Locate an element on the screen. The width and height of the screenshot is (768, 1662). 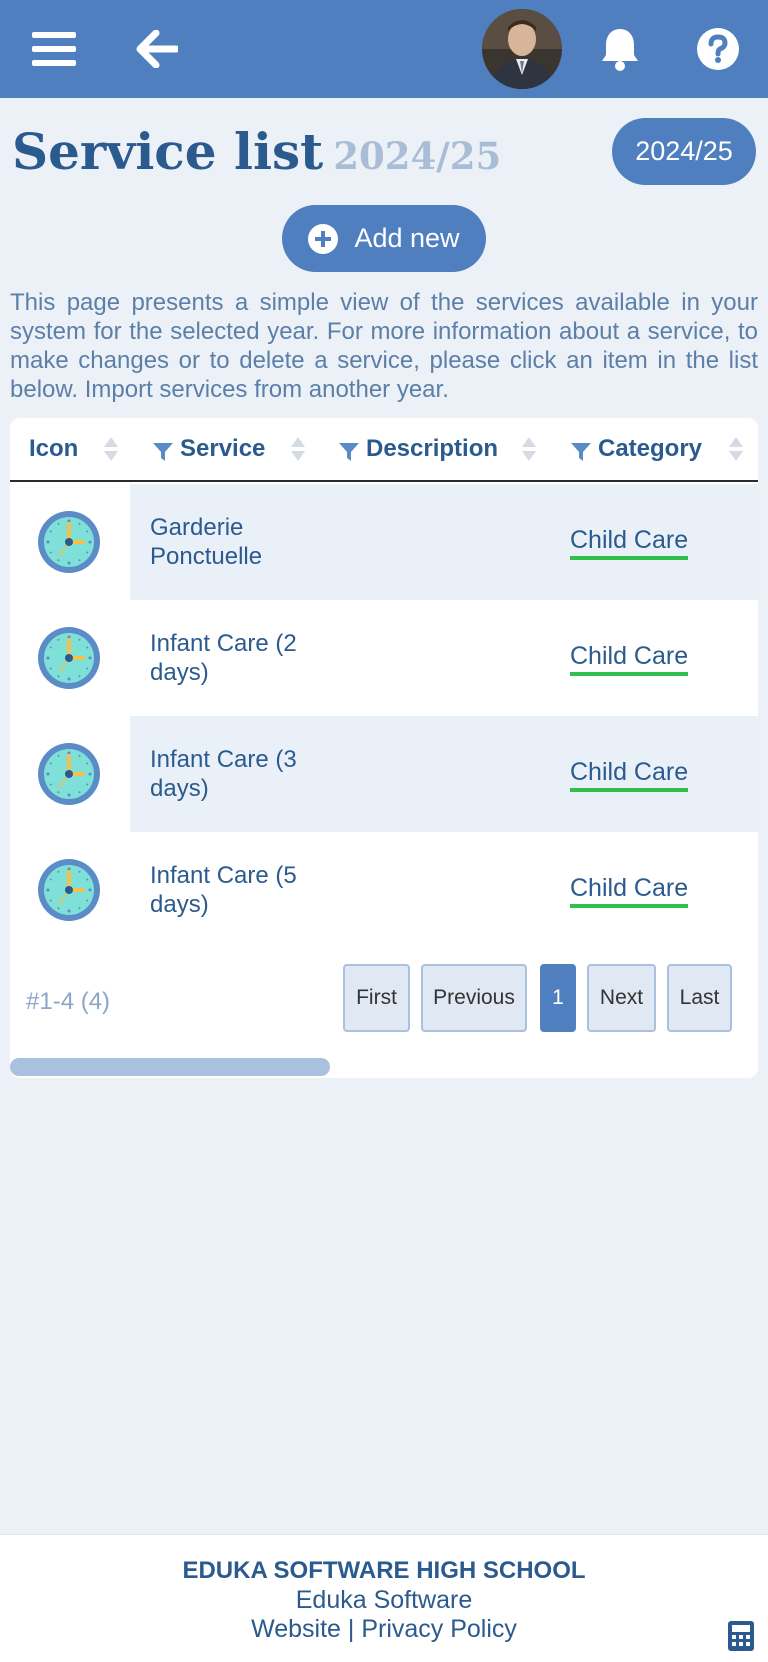
column-header-icon: Icon is located at coordinates (53, 449).